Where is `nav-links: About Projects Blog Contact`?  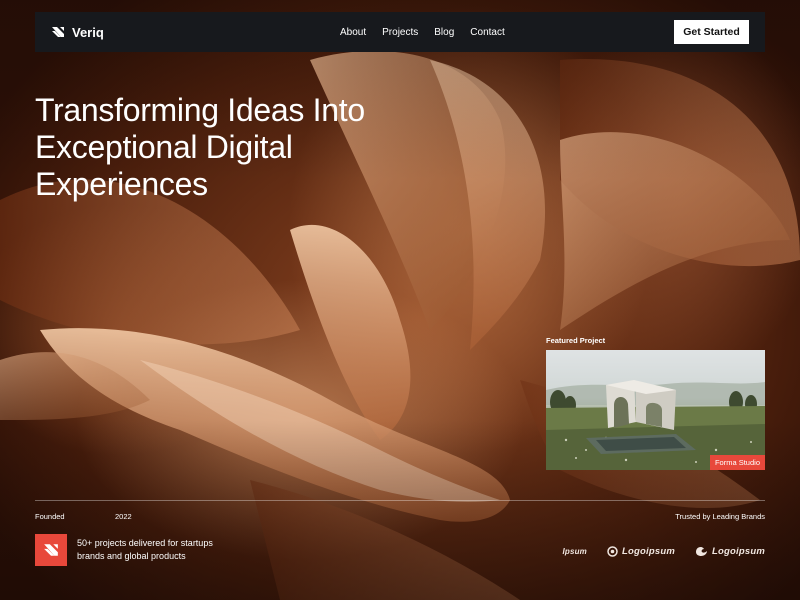
nav-links: About Projects Blog Contact is located at coordinates (422, 32).